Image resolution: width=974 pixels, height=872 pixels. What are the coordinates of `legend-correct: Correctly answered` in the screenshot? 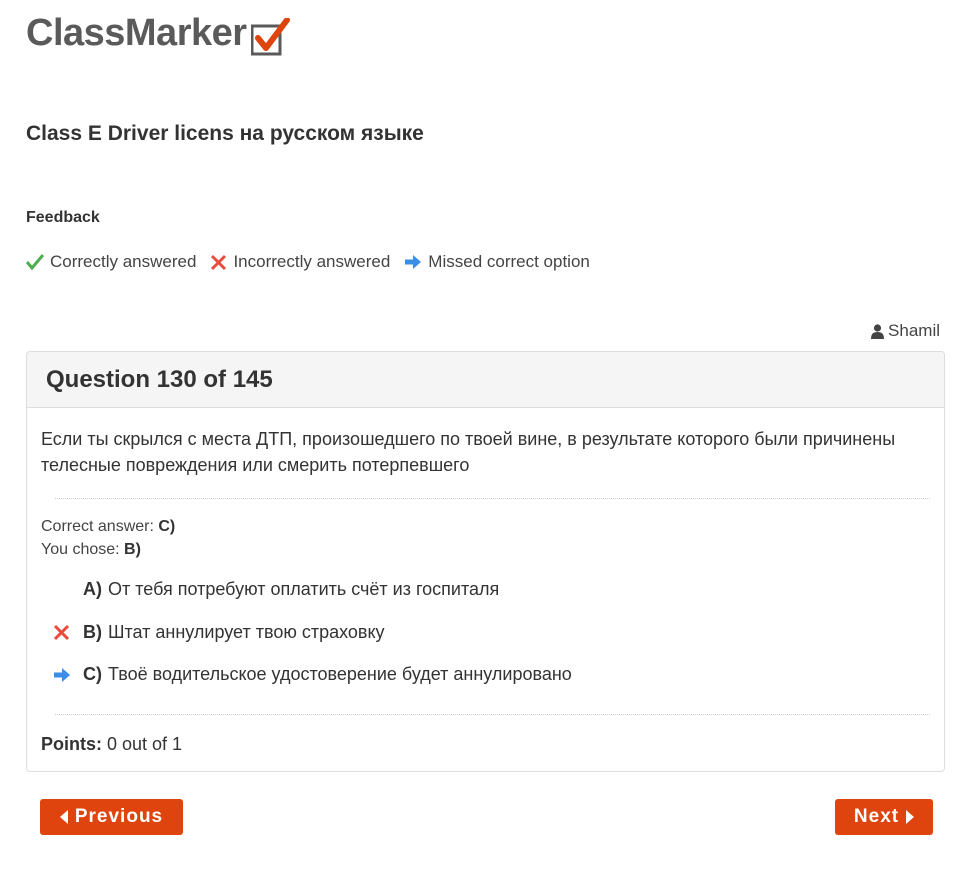 It's located at (111, 262).